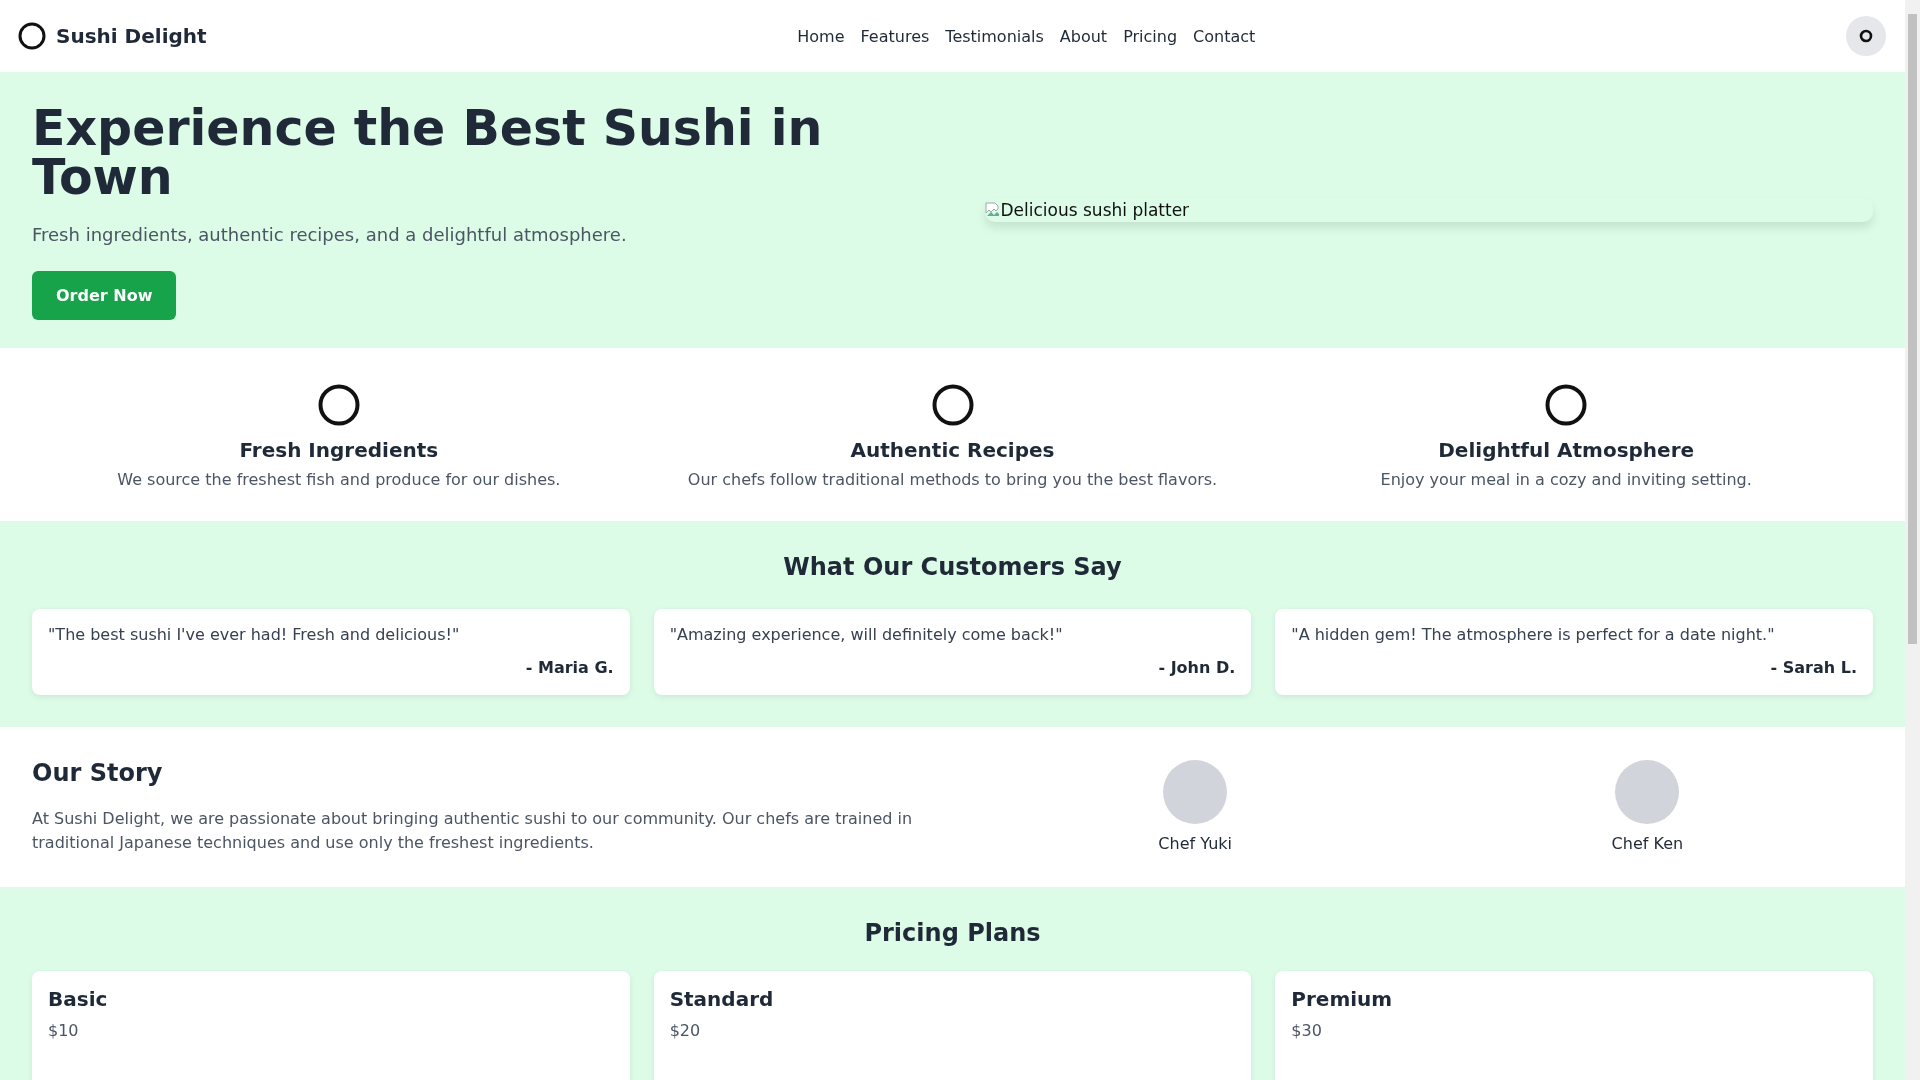  I want to click on testimonial-author: - John D., so click(1196, 667).